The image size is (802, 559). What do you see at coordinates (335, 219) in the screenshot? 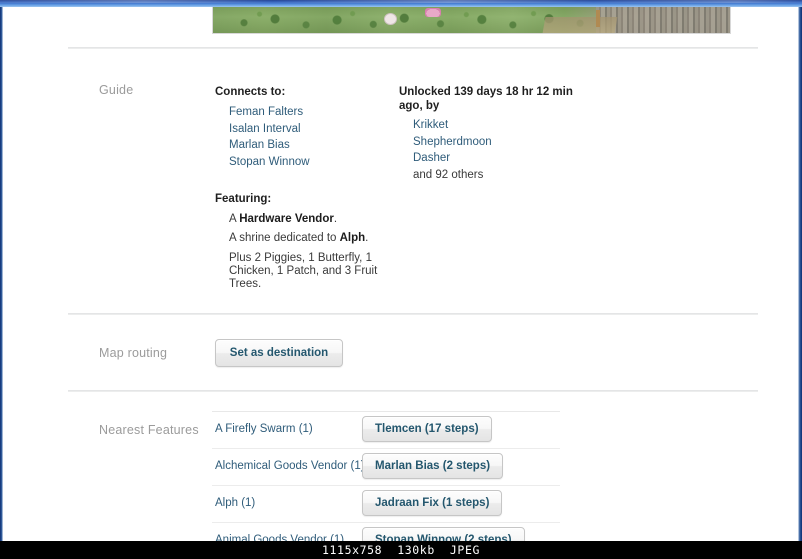
I see `featuring-vendor-suffix: .` at bounding box center [335, 219].